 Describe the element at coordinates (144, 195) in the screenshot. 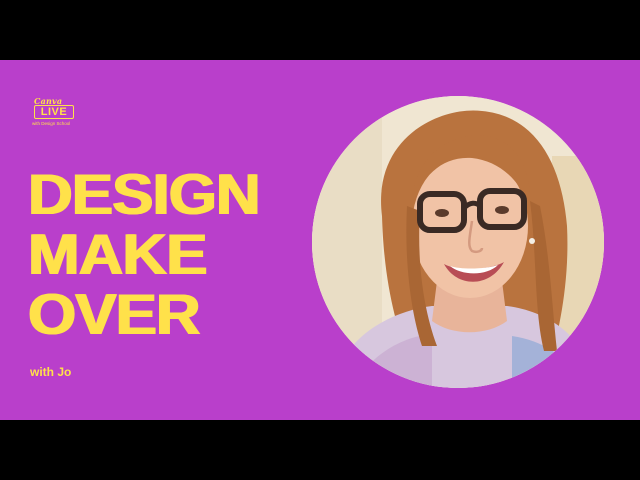

I see `headline-line-1: DESIGN` at that location.